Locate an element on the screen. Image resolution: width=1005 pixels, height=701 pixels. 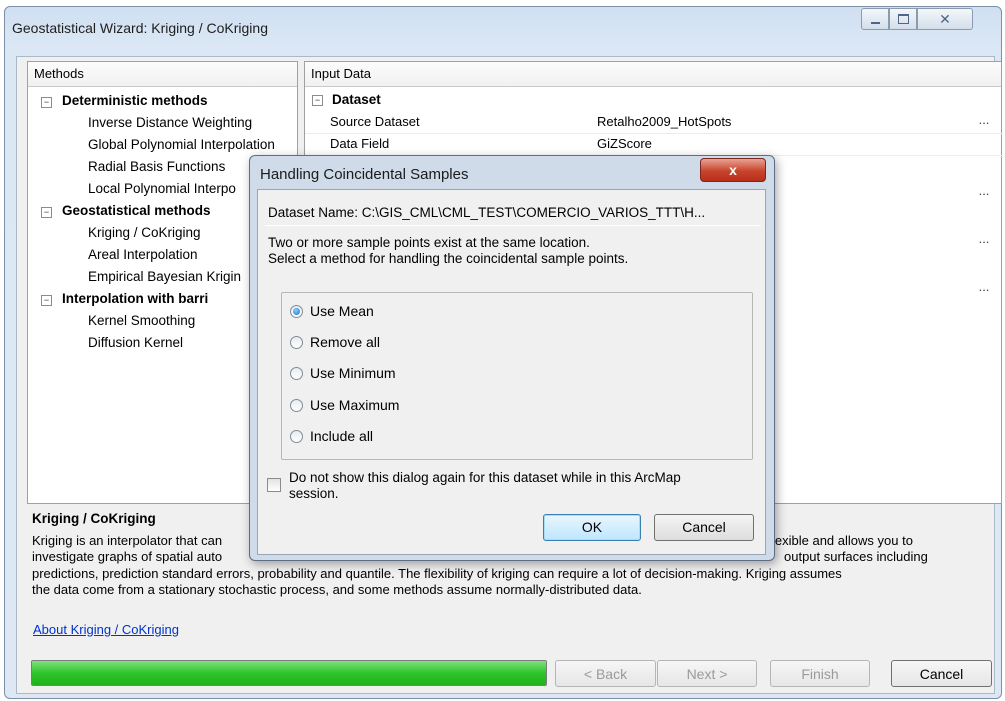
caption-buttons: ✕ is located at coordinates (920, 21).